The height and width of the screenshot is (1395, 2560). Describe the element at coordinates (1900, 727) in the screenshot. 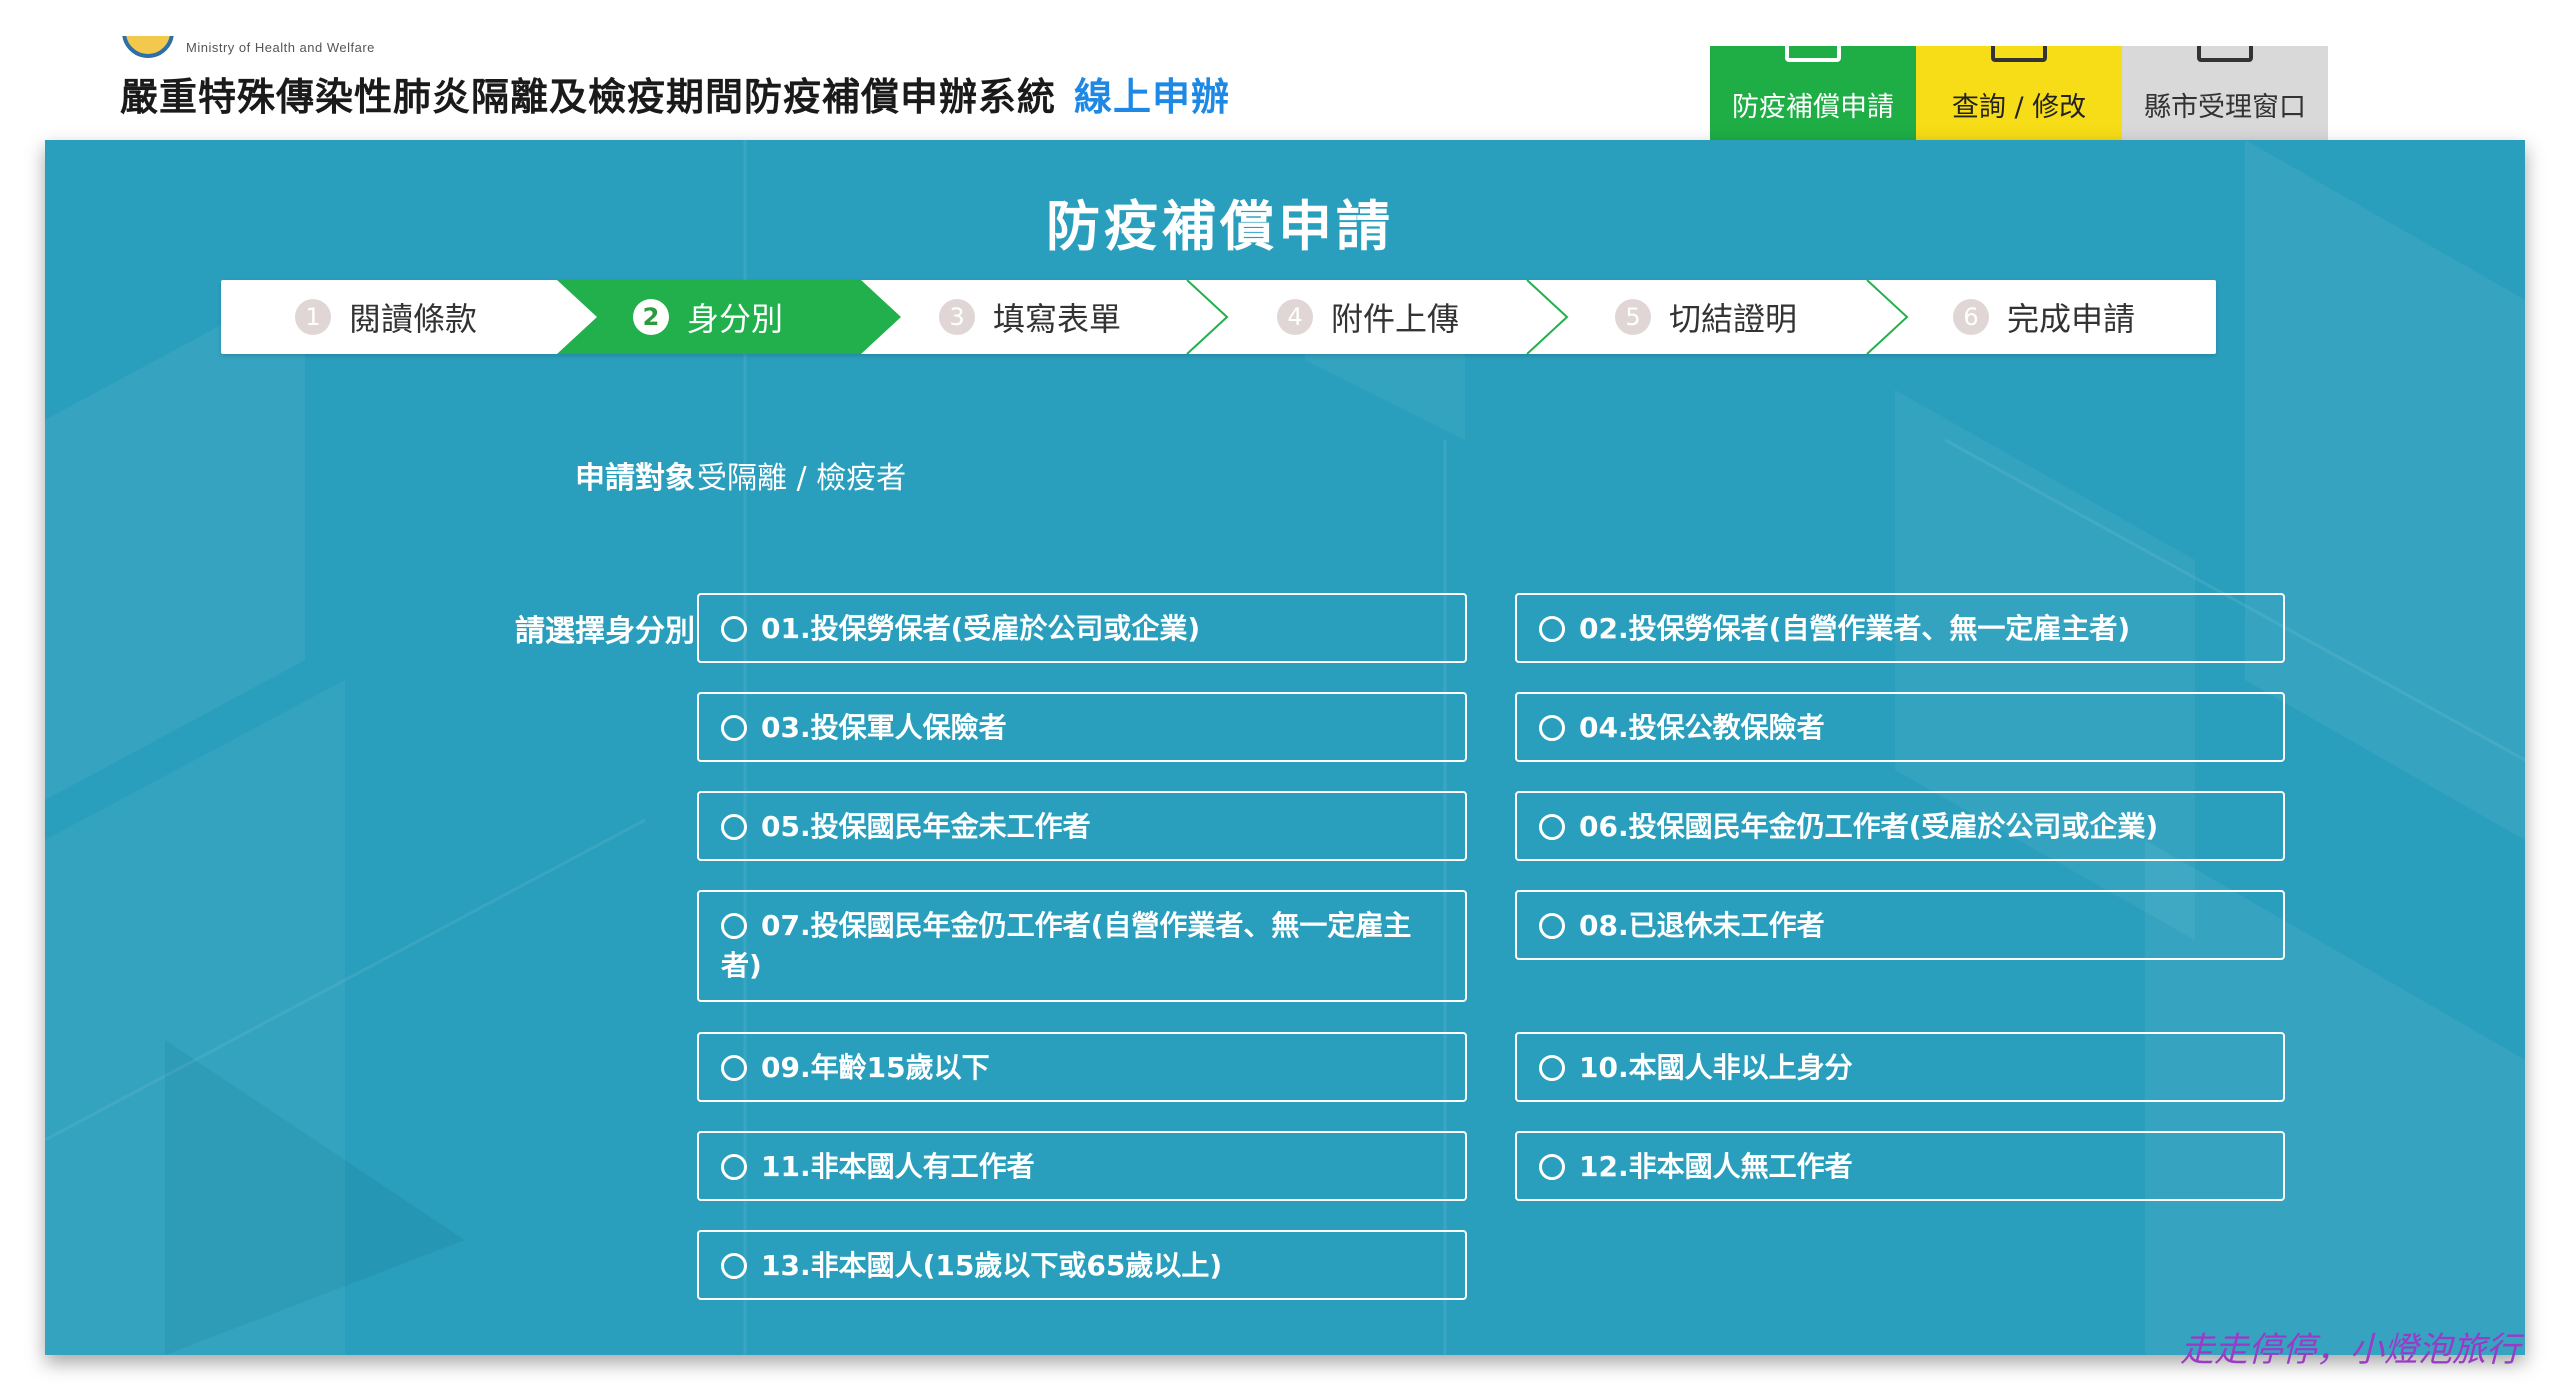

I see `identity-option-04: 04.投保公教保險者` at that location.